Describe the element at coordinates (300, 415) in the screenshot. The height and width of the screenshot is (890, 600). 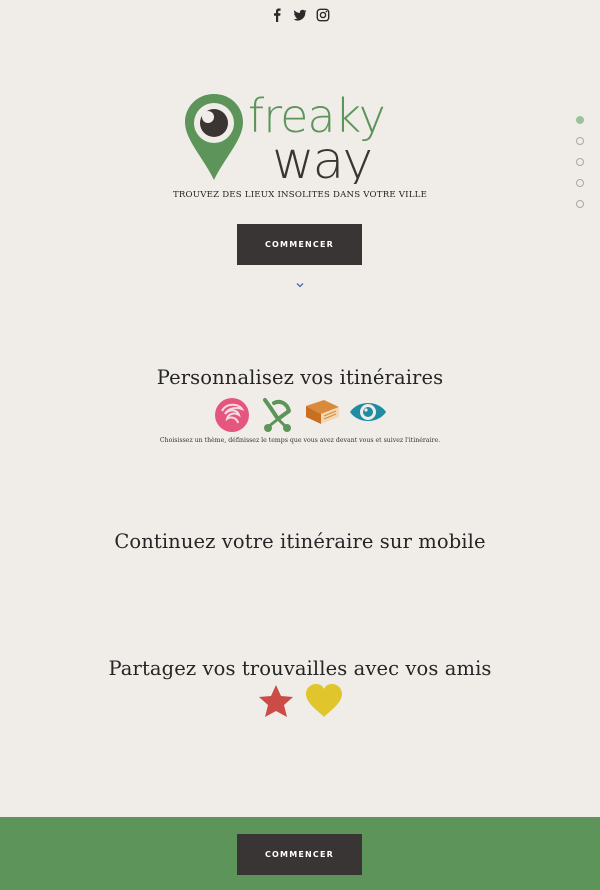
I see `theme-icons` at that location.